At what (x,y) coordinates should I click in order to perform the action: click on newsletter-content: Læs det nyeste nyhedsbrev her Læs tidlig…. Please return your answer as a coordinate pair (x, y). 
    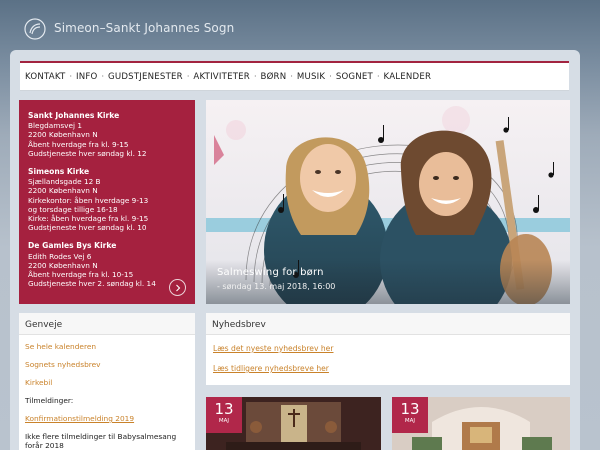
    Looking at the image, I should click on (388, 354).